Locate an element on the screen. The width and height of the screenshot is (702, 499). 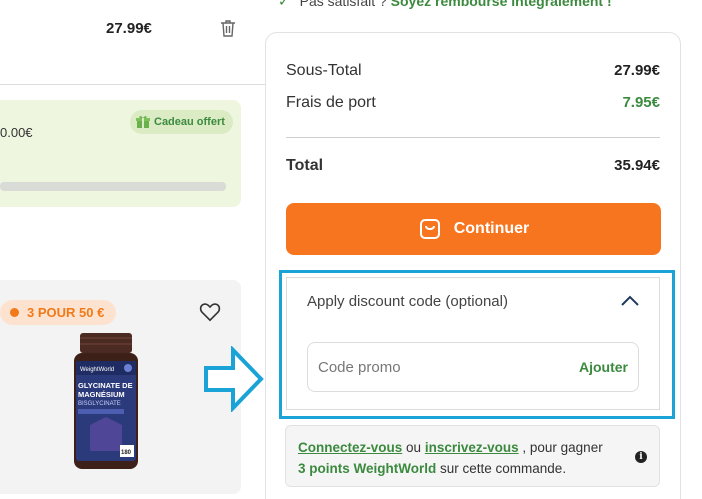
bottle-line-1: GLYCINATE DE is located at coordinates (105, 385).